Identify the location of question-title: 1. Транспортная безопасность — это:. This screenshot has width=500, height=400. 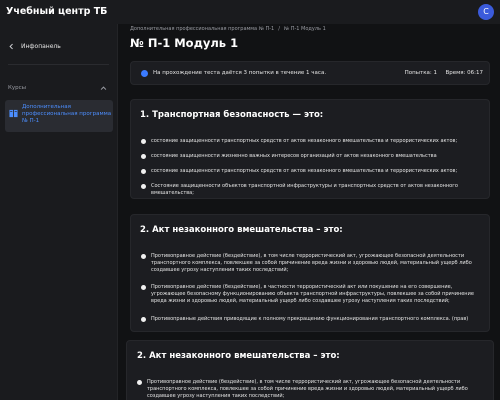
(232, 115).